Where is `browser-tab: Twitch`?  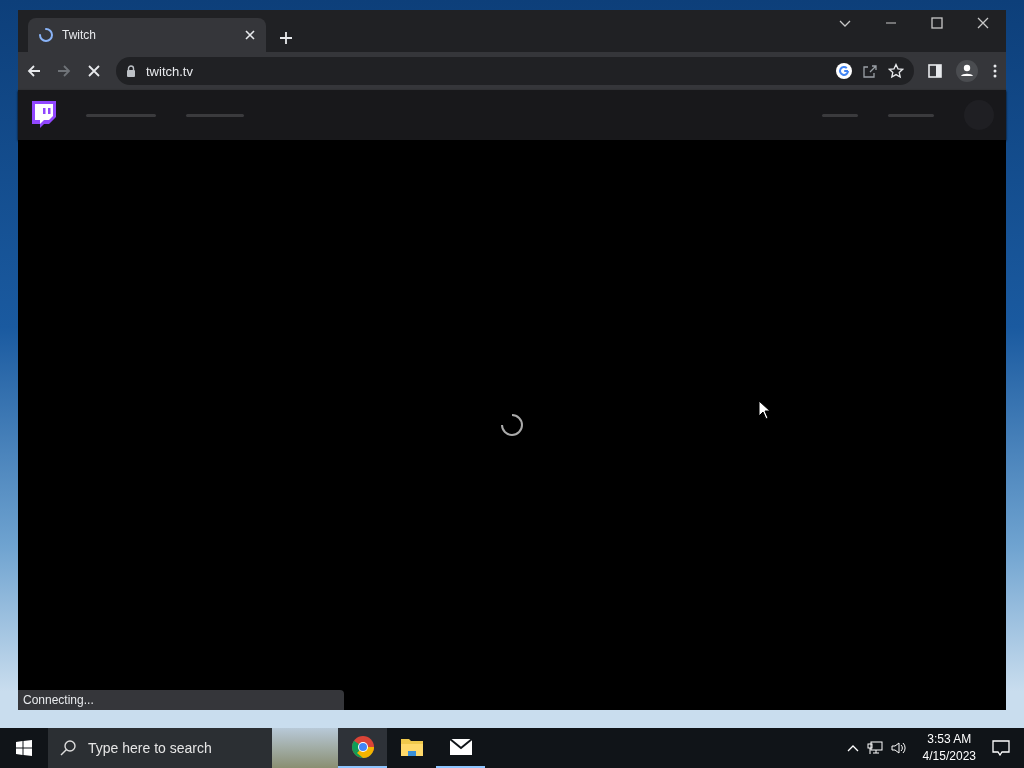 browser-tab: Twitch is located at coordinates (147, 35).